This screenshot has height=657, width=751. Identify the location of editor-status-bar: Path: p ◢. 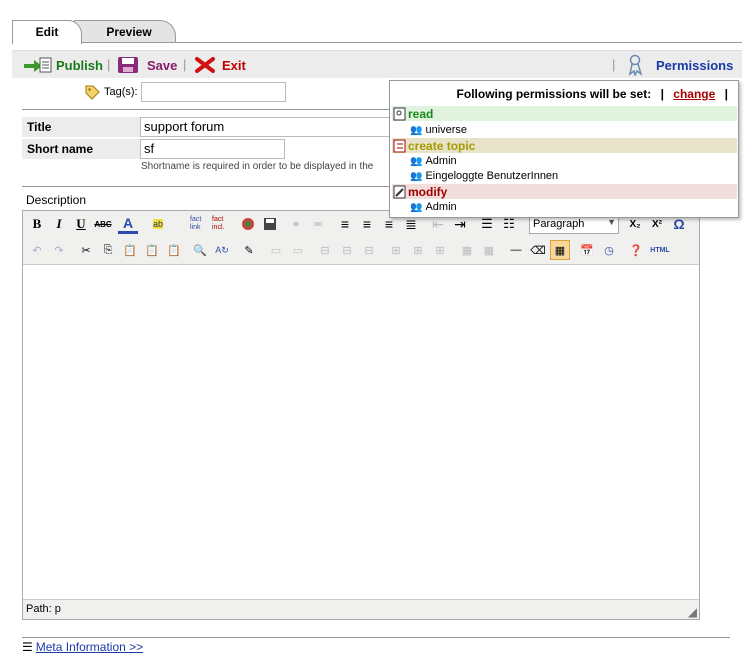
(361, 609).